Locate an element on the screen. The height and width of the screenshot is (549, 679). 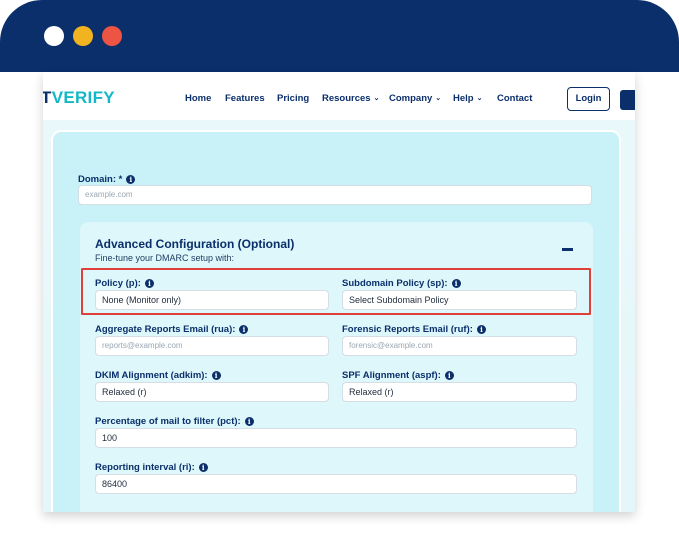
site-logo: TVERIFY is located at coordinates (79, 98).